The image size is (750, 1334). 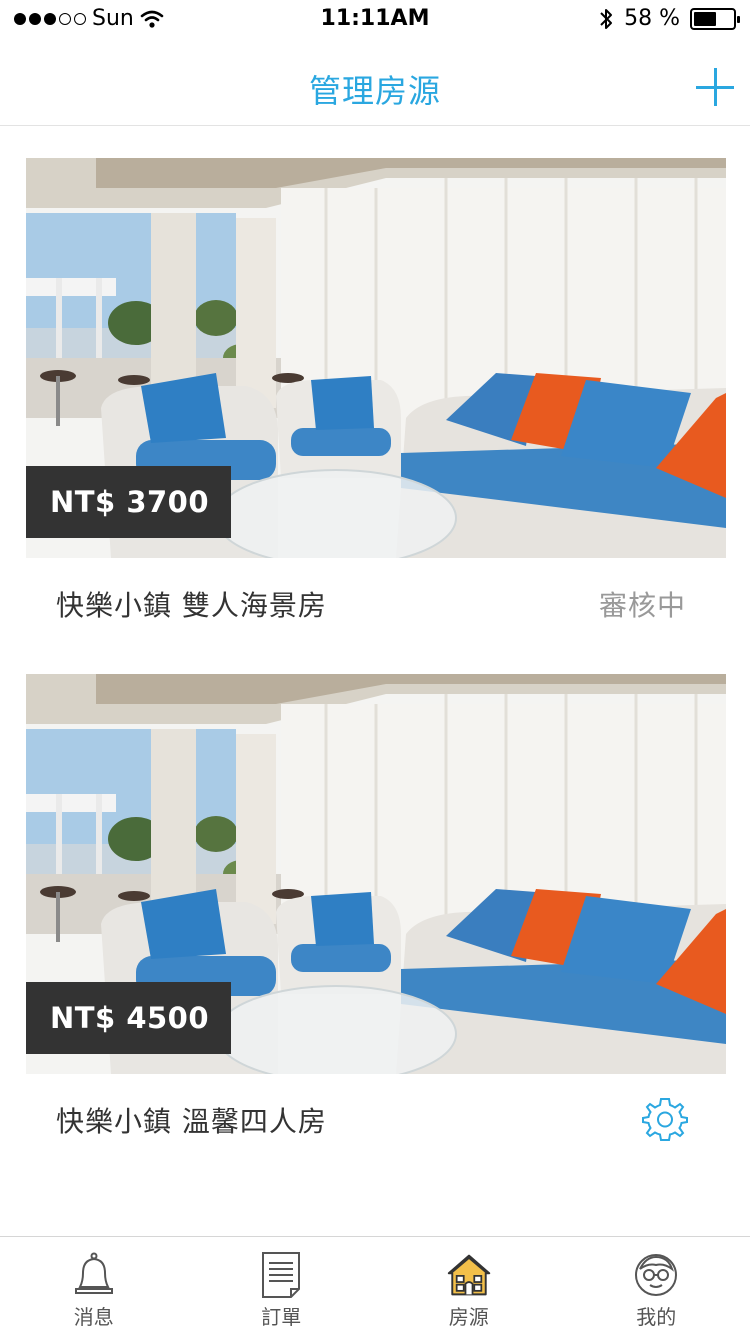 I want to click on tab-profile: 我的, so click(x=656, y=1285).